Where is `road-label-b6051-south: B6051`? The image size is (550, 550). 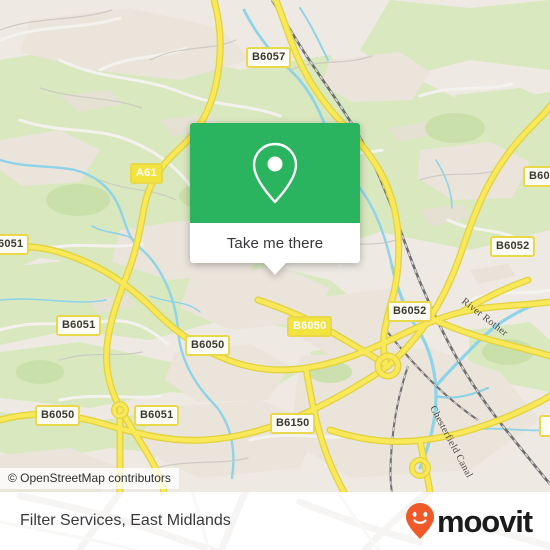
road-label-b6051-south: B6051 is located at coordinates (157, 415).